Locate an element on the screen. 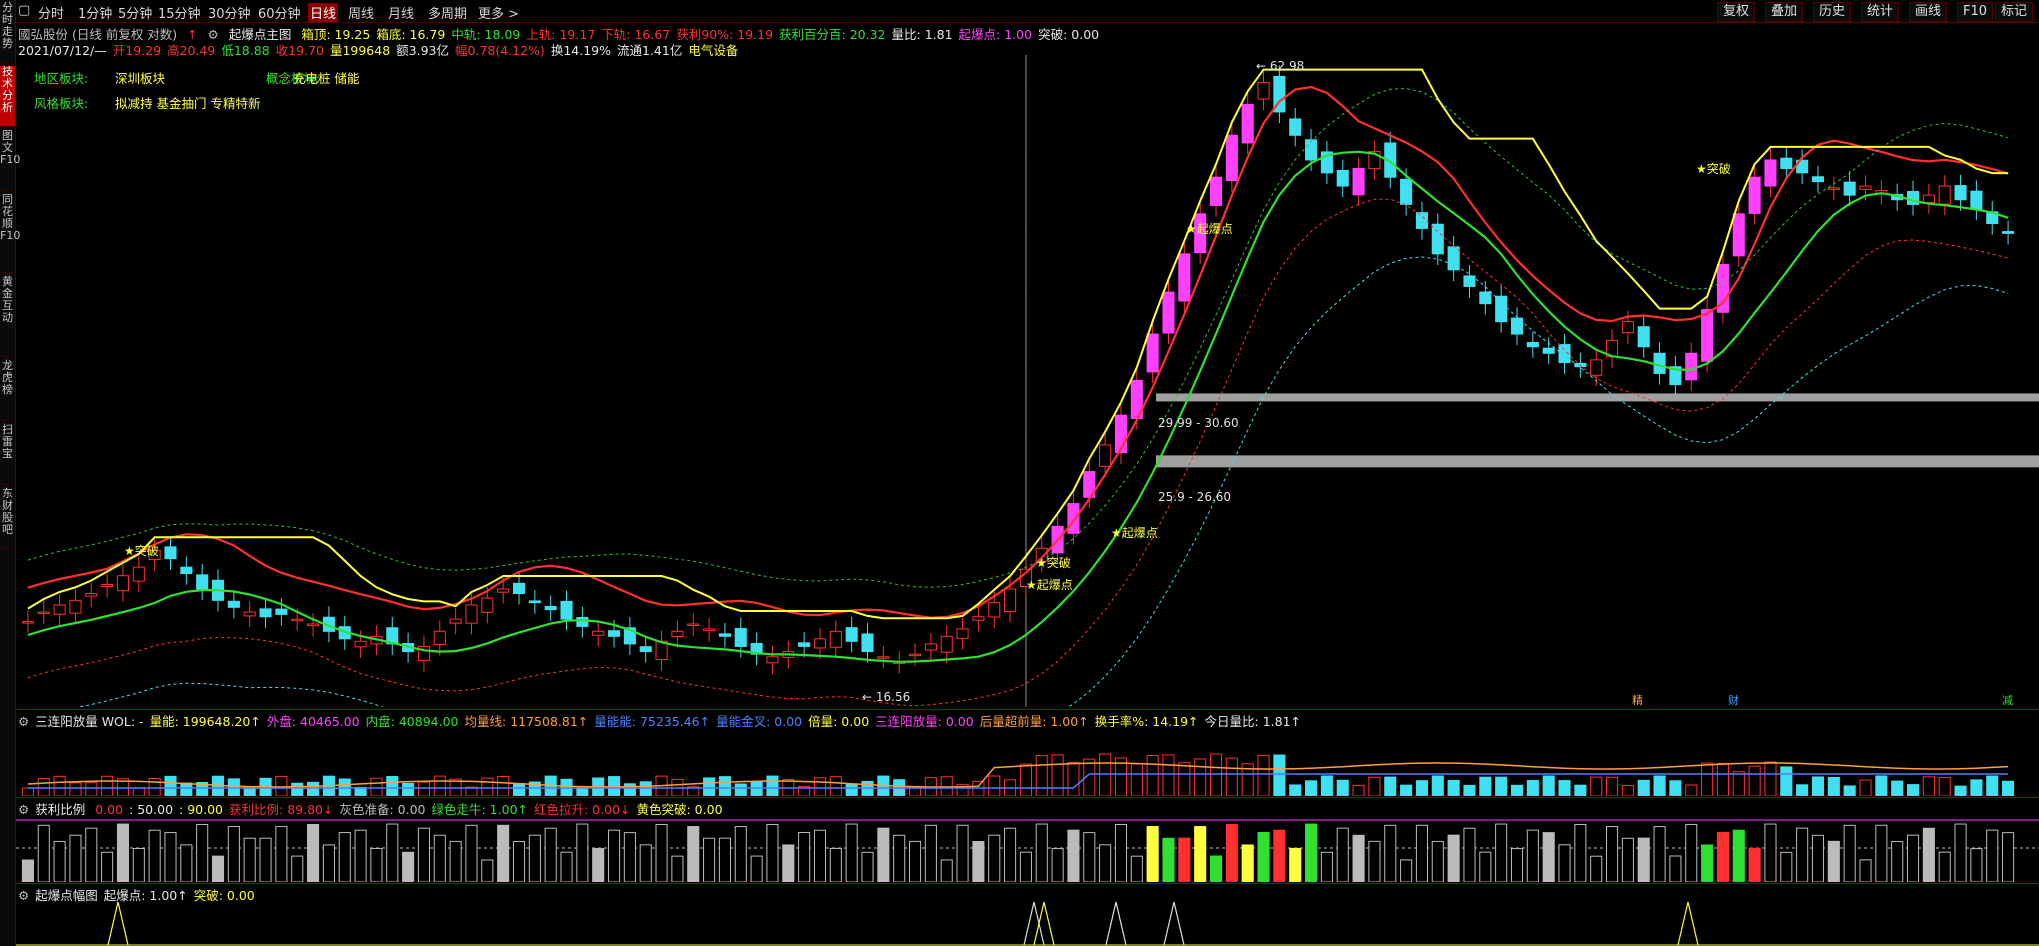  info-item-9: 突破: 0.00 is located at coordinates (1069, 34).